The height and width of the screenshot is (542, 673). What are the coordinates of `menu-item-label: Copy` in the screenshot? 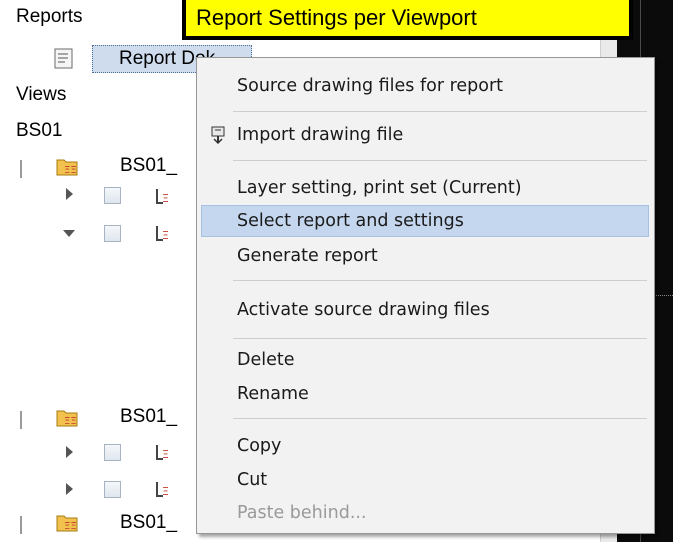 It's located at (259, 446).